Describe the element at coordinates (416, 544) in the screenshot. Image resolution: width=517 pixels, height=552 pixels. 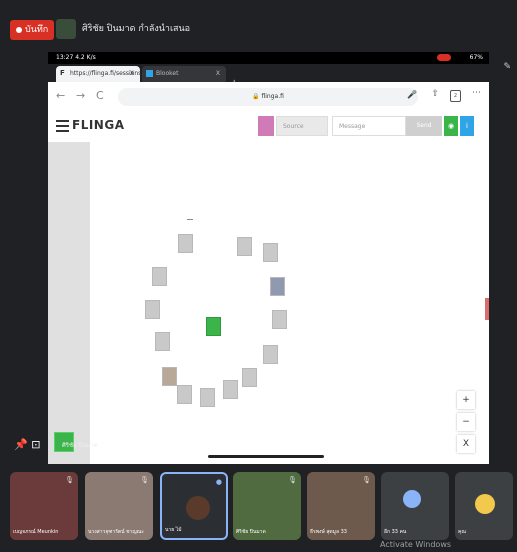
I see `windows-activation-watermark: Activate Windows` at that location.